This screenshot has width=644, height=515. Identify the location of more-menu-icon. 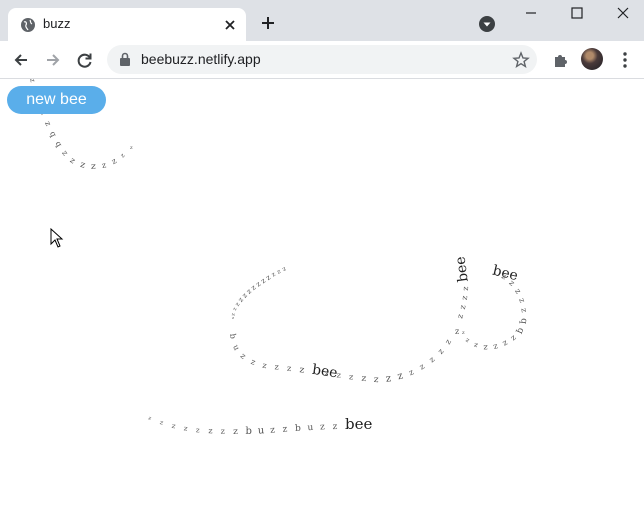
(625, 60).